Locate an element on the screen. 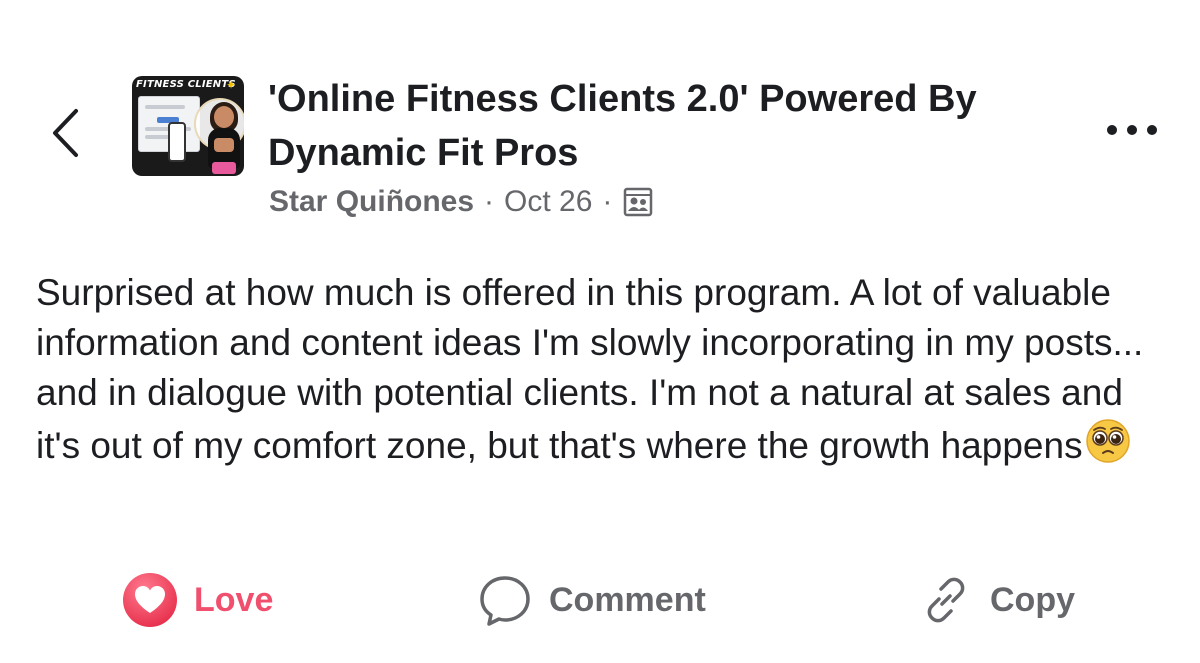  more-horizontal-icon is located at coordinates (1132, 130).